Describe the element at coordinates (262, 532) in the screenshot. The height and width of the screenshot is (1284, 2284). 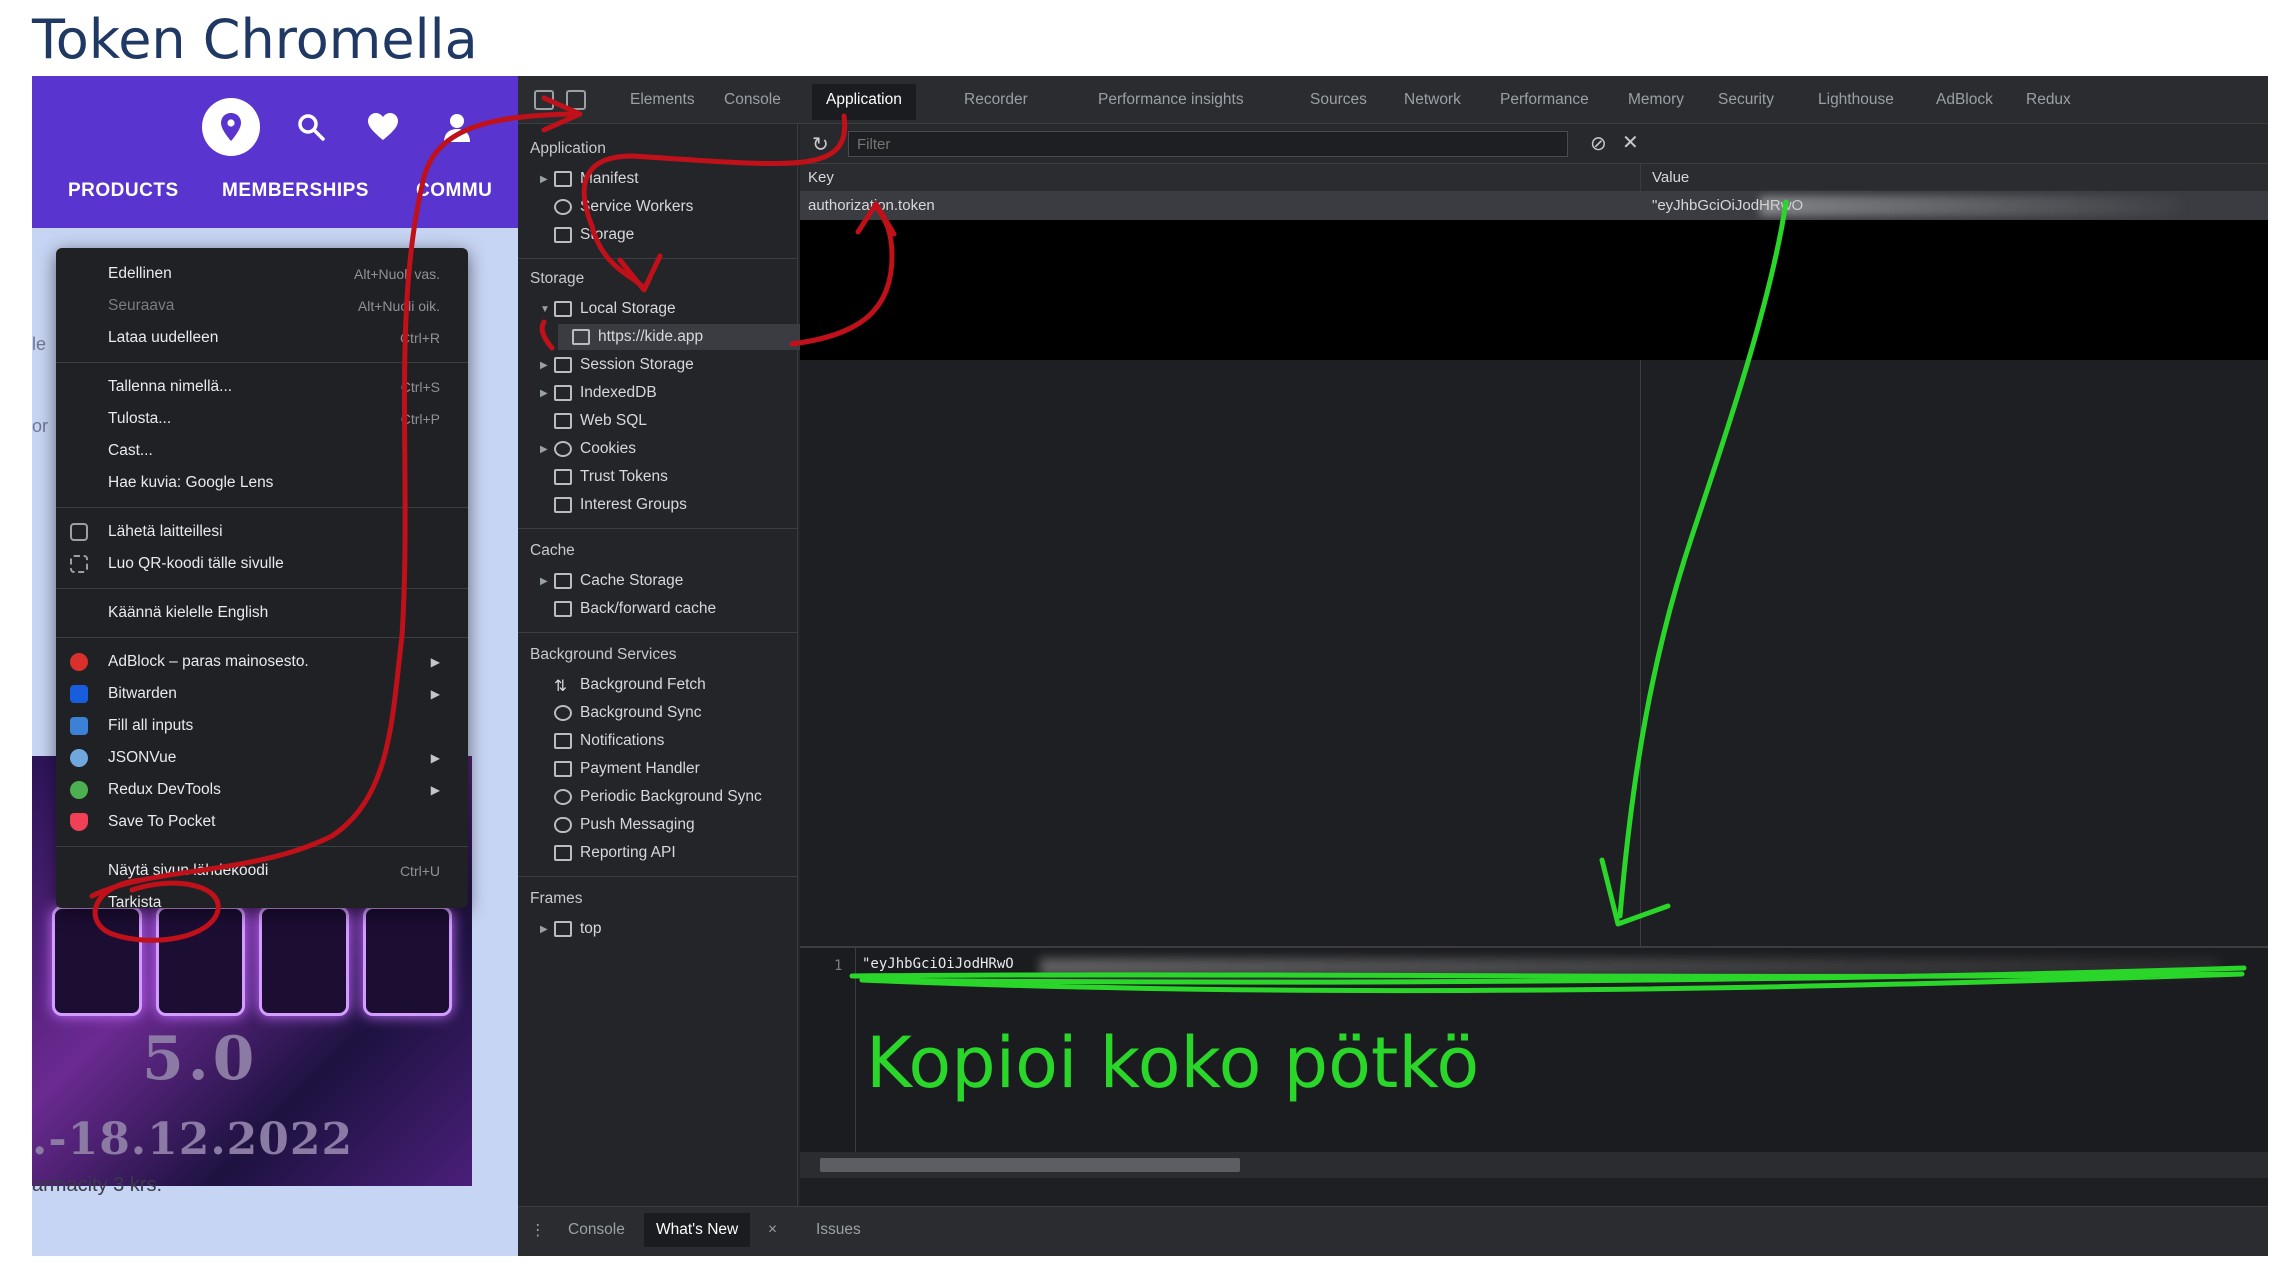
I see `menu-item-send-to-devices: Lähetä laitteillesi` at that location.